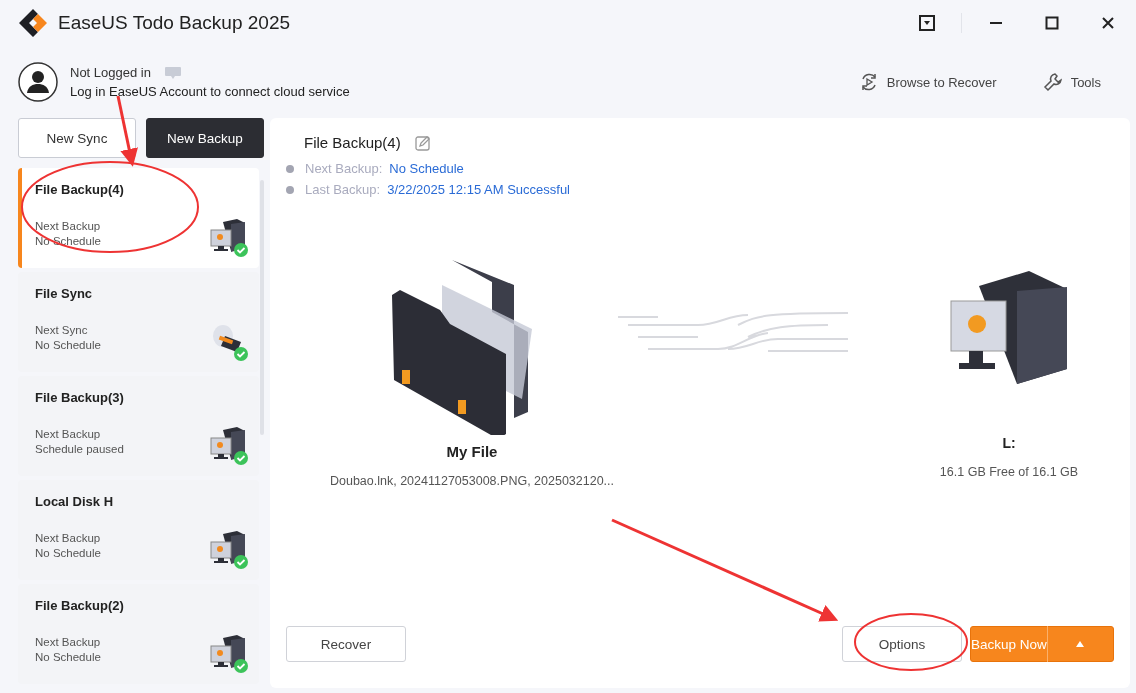 Image resolution: width=1136 pixels, height=693 pixels. What do you see at coordinates (927, 23) in the screenshot?
I see `dropdown-icon` at bounding box center [927, 23].